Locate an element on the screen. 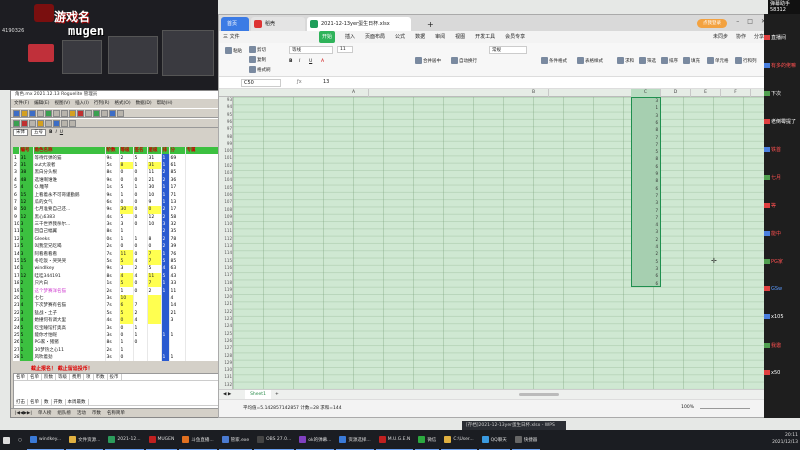 The width and height of the screenshot is (800, 450). row-header: 100 is located at coordinates (226, 150).